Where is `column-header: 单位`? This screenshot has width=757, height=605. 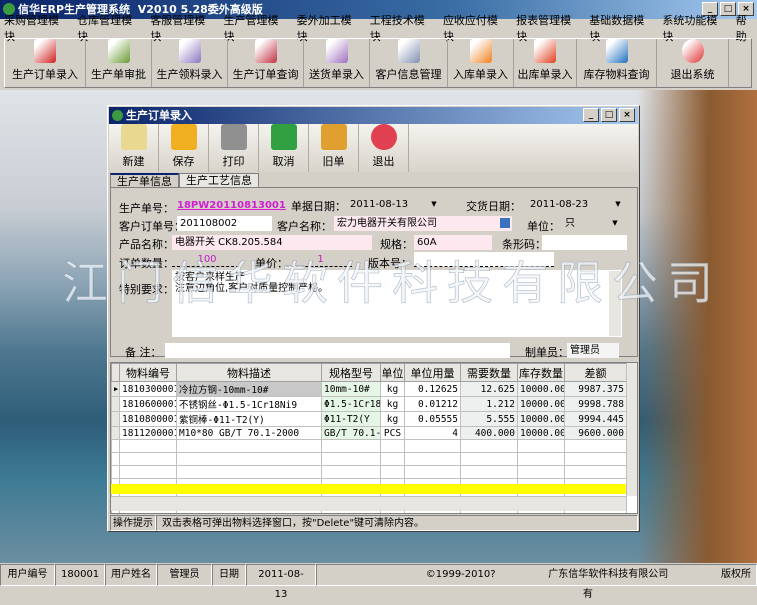
column-header: 单位 is located at coordinates (392, 372).